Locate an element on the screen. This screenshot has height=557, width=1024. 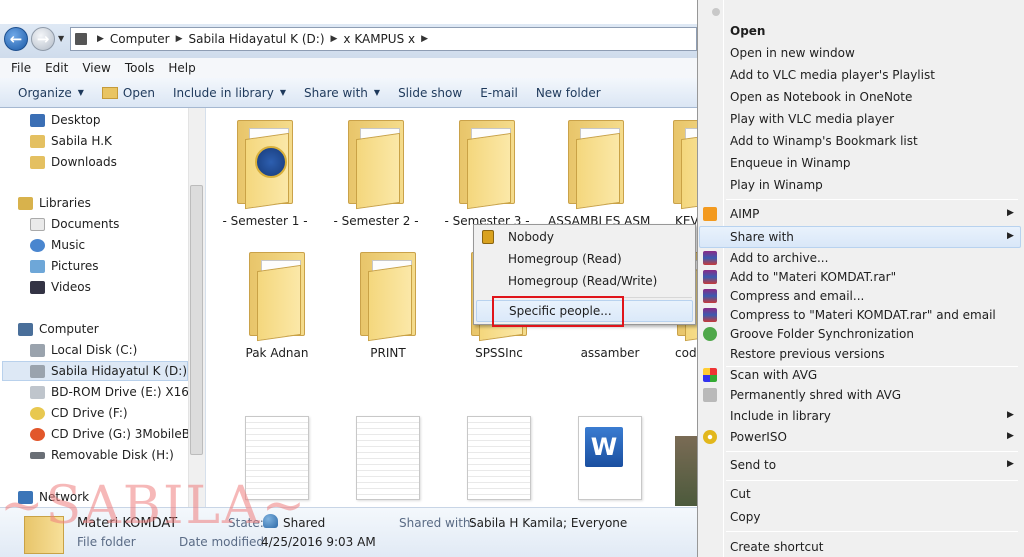
nav-user-label: Sabila H.K is located at coordinates (81, 141).